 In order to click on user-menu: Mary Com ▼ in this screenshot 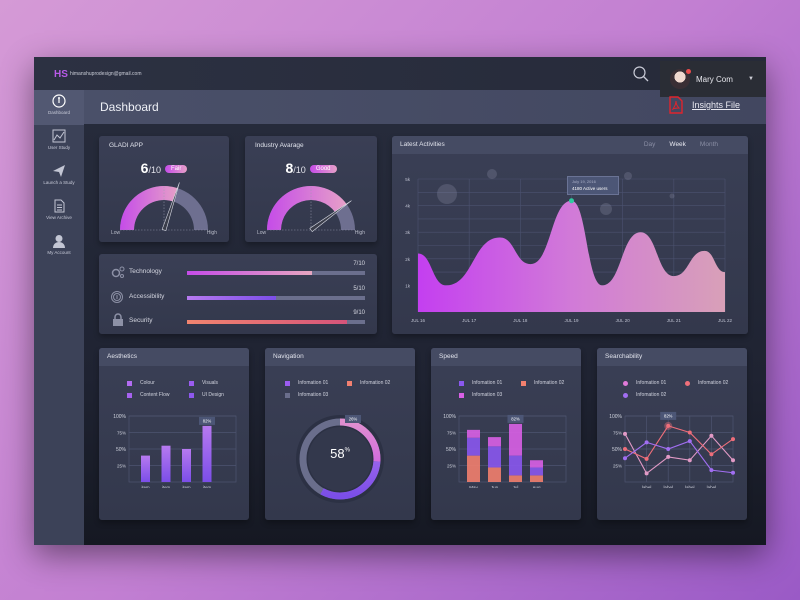, I will do `click(713, 79)`.